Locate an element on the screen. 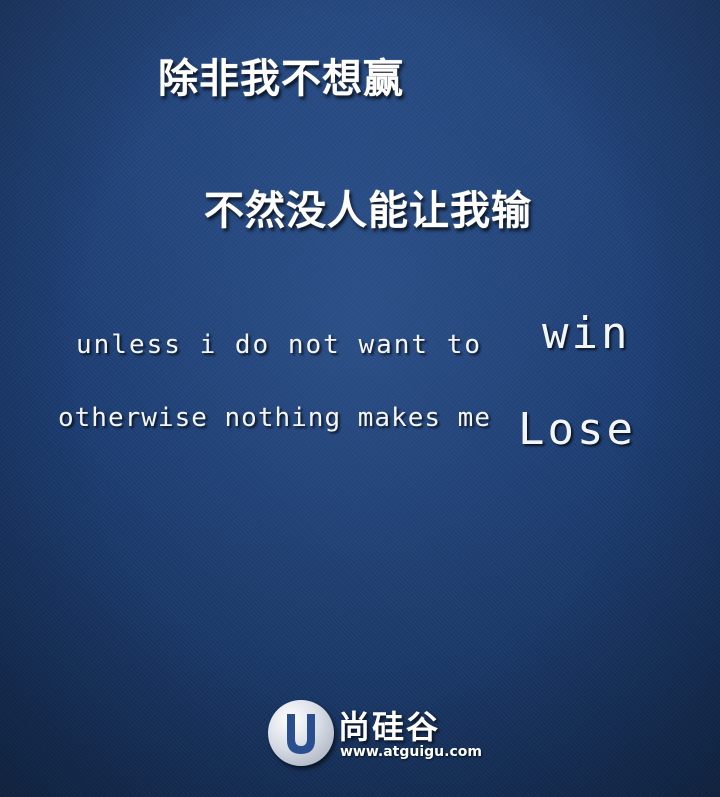  english-line-1: unless i do not want to is located at coordinates (279, 345).